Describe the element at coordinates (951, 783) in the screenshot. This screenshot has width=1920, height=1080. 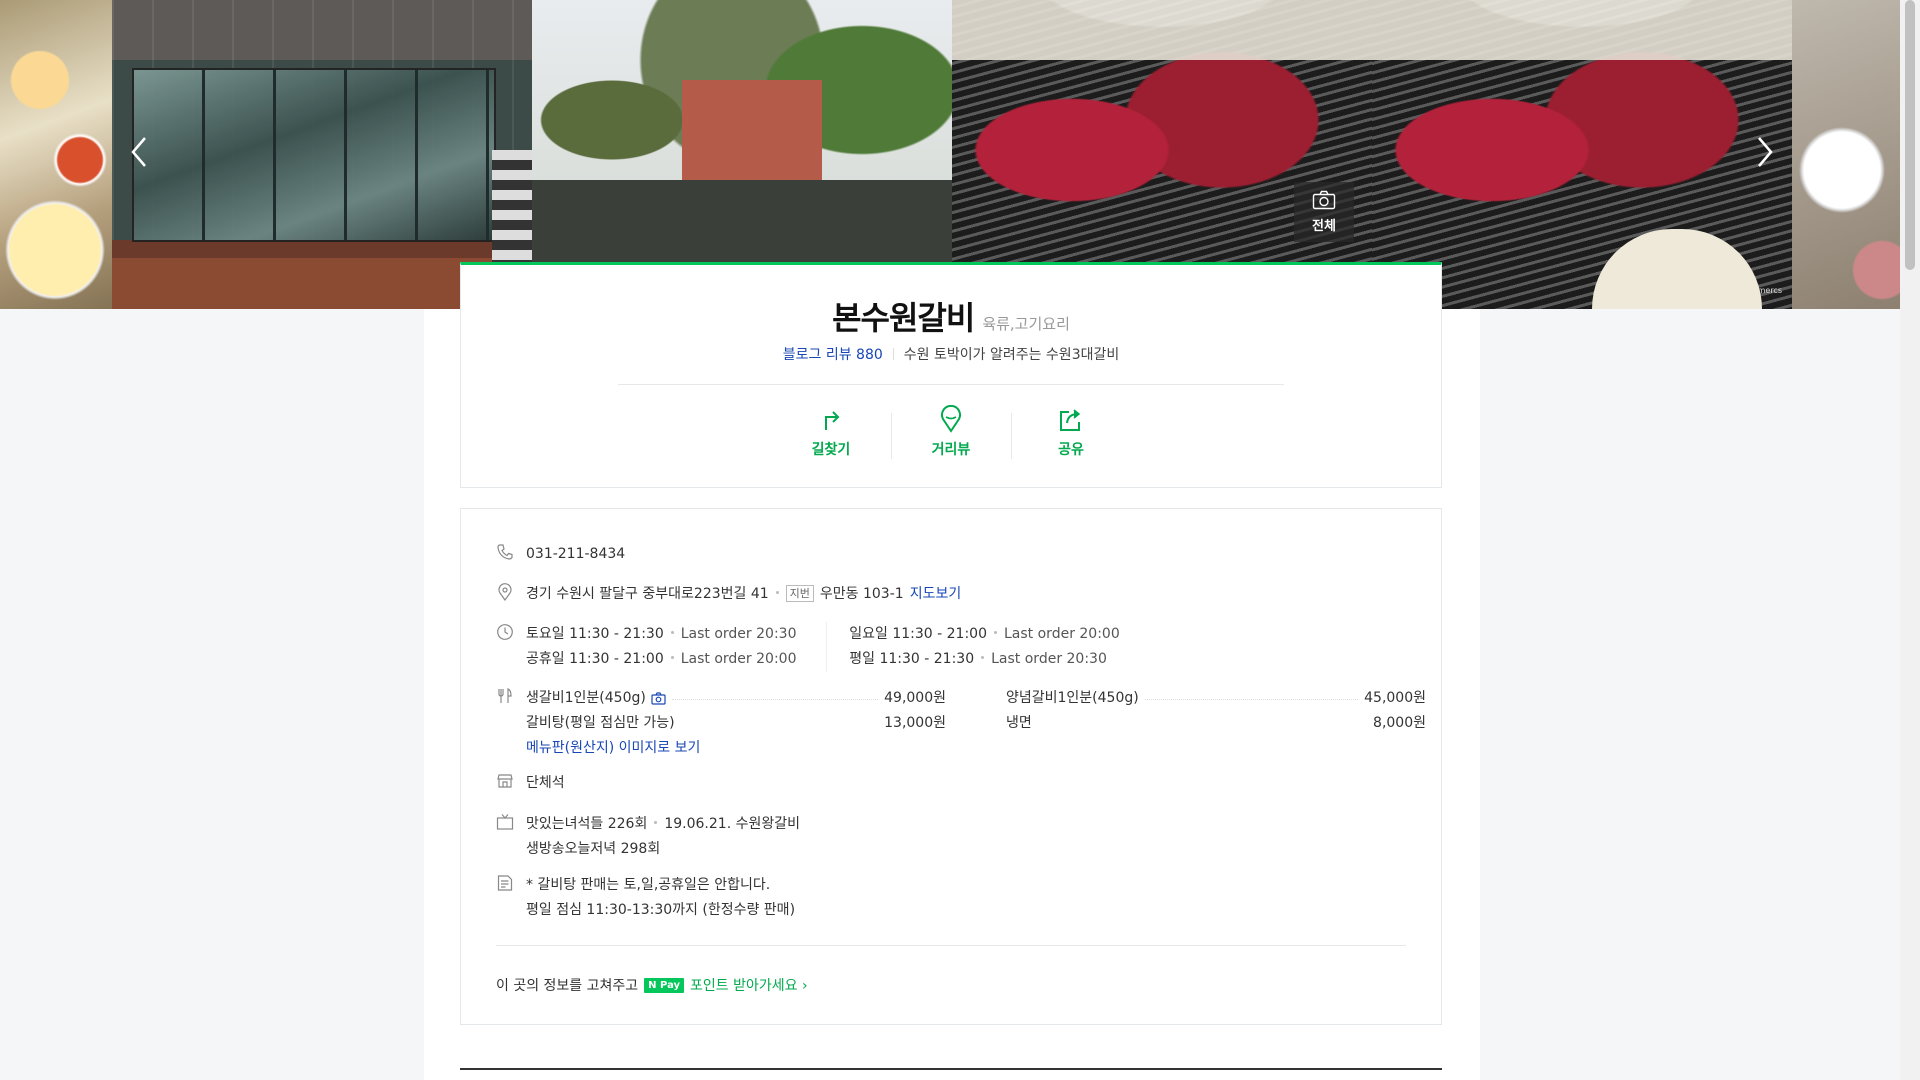
I see `facility-row: 단체석` at that location.